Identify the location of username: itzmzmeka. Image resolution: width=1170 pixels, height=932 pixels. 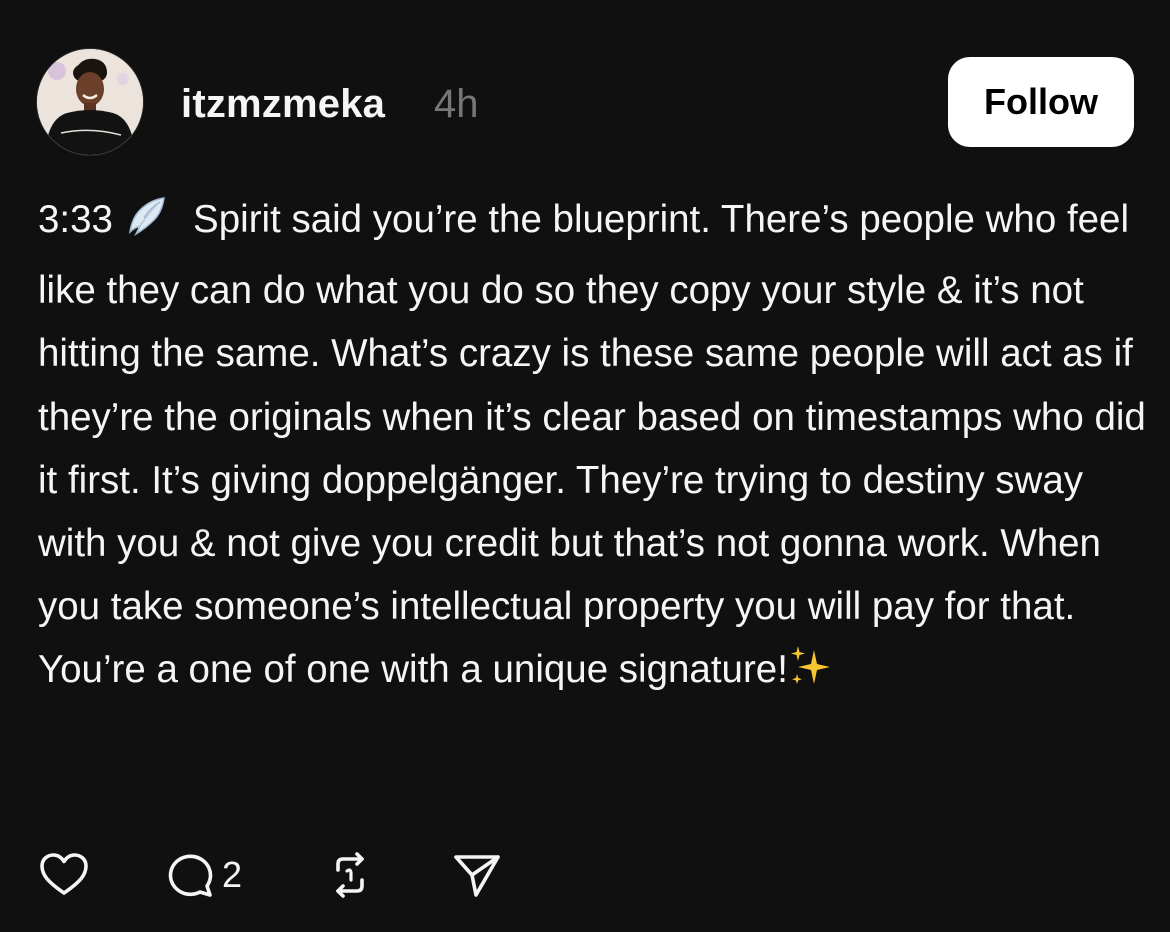
(283, 104).